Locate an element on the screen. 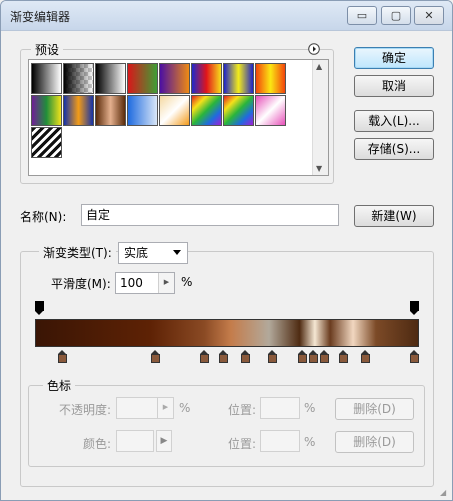 The width and height of the screenshot is (453, 501). delete-opacity-stop-button: 删除(D) is located at coordinates (374, 409).